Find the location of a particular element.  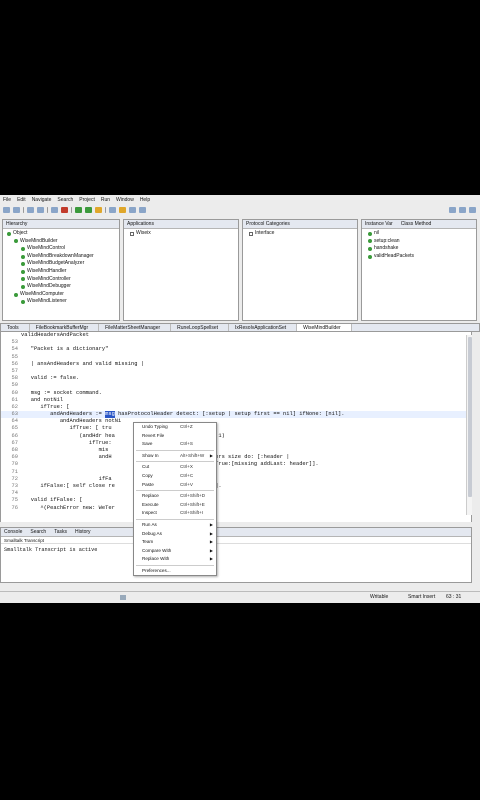

editor-tab: Tools is located at coordinates (15, 327).